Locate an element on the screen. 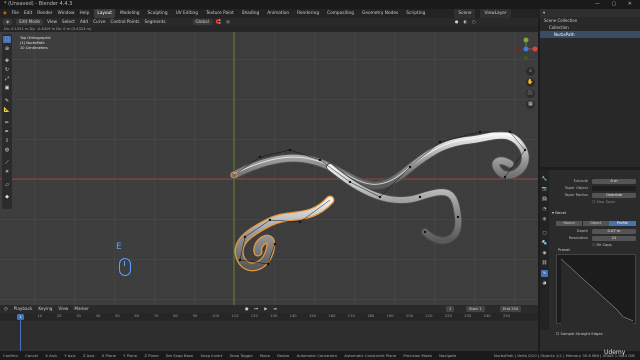  end-frame-field: End 250 is located at coordinates (511, 309).